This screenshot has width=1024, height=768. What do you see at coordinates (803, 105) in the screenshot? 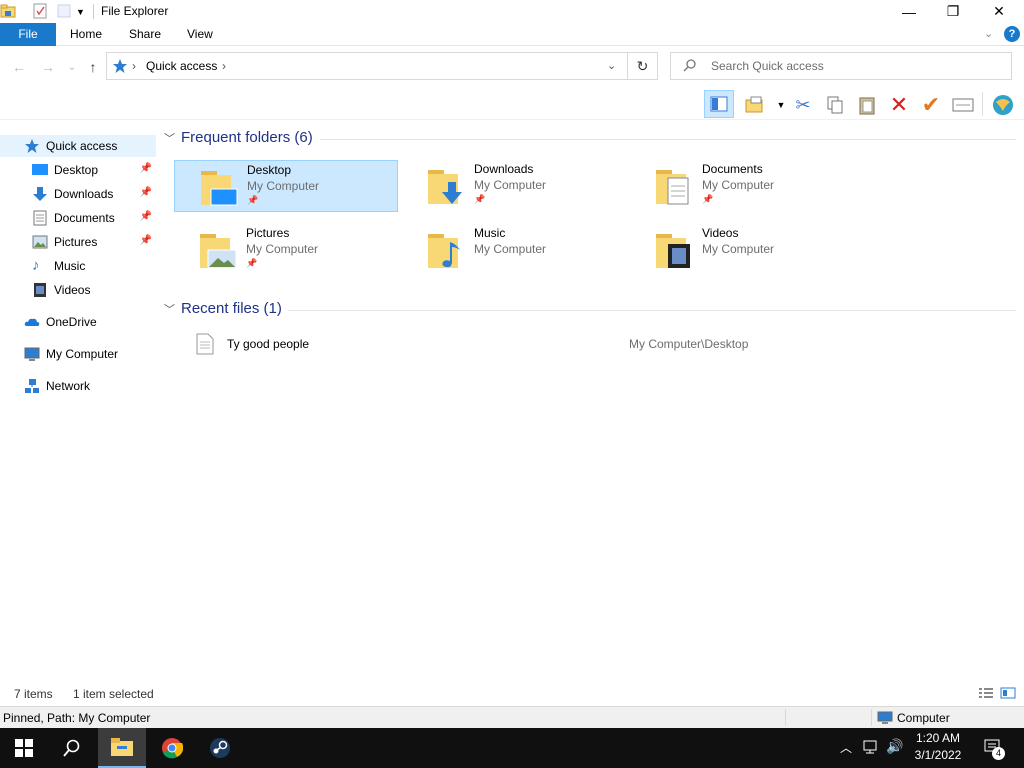
I see `cut-icon: ✂` at bounding box center [803, 105].